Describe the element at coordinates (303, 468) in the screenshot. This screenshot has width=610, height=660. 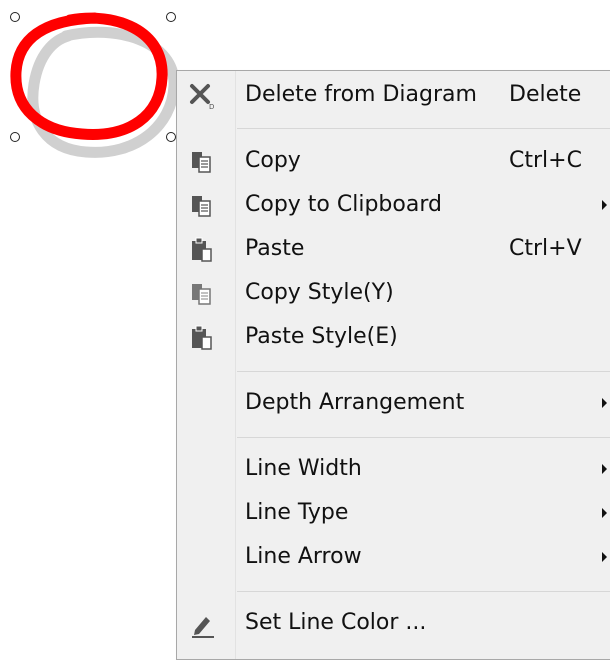
I see `menu-item-label: Line Width` at that location.